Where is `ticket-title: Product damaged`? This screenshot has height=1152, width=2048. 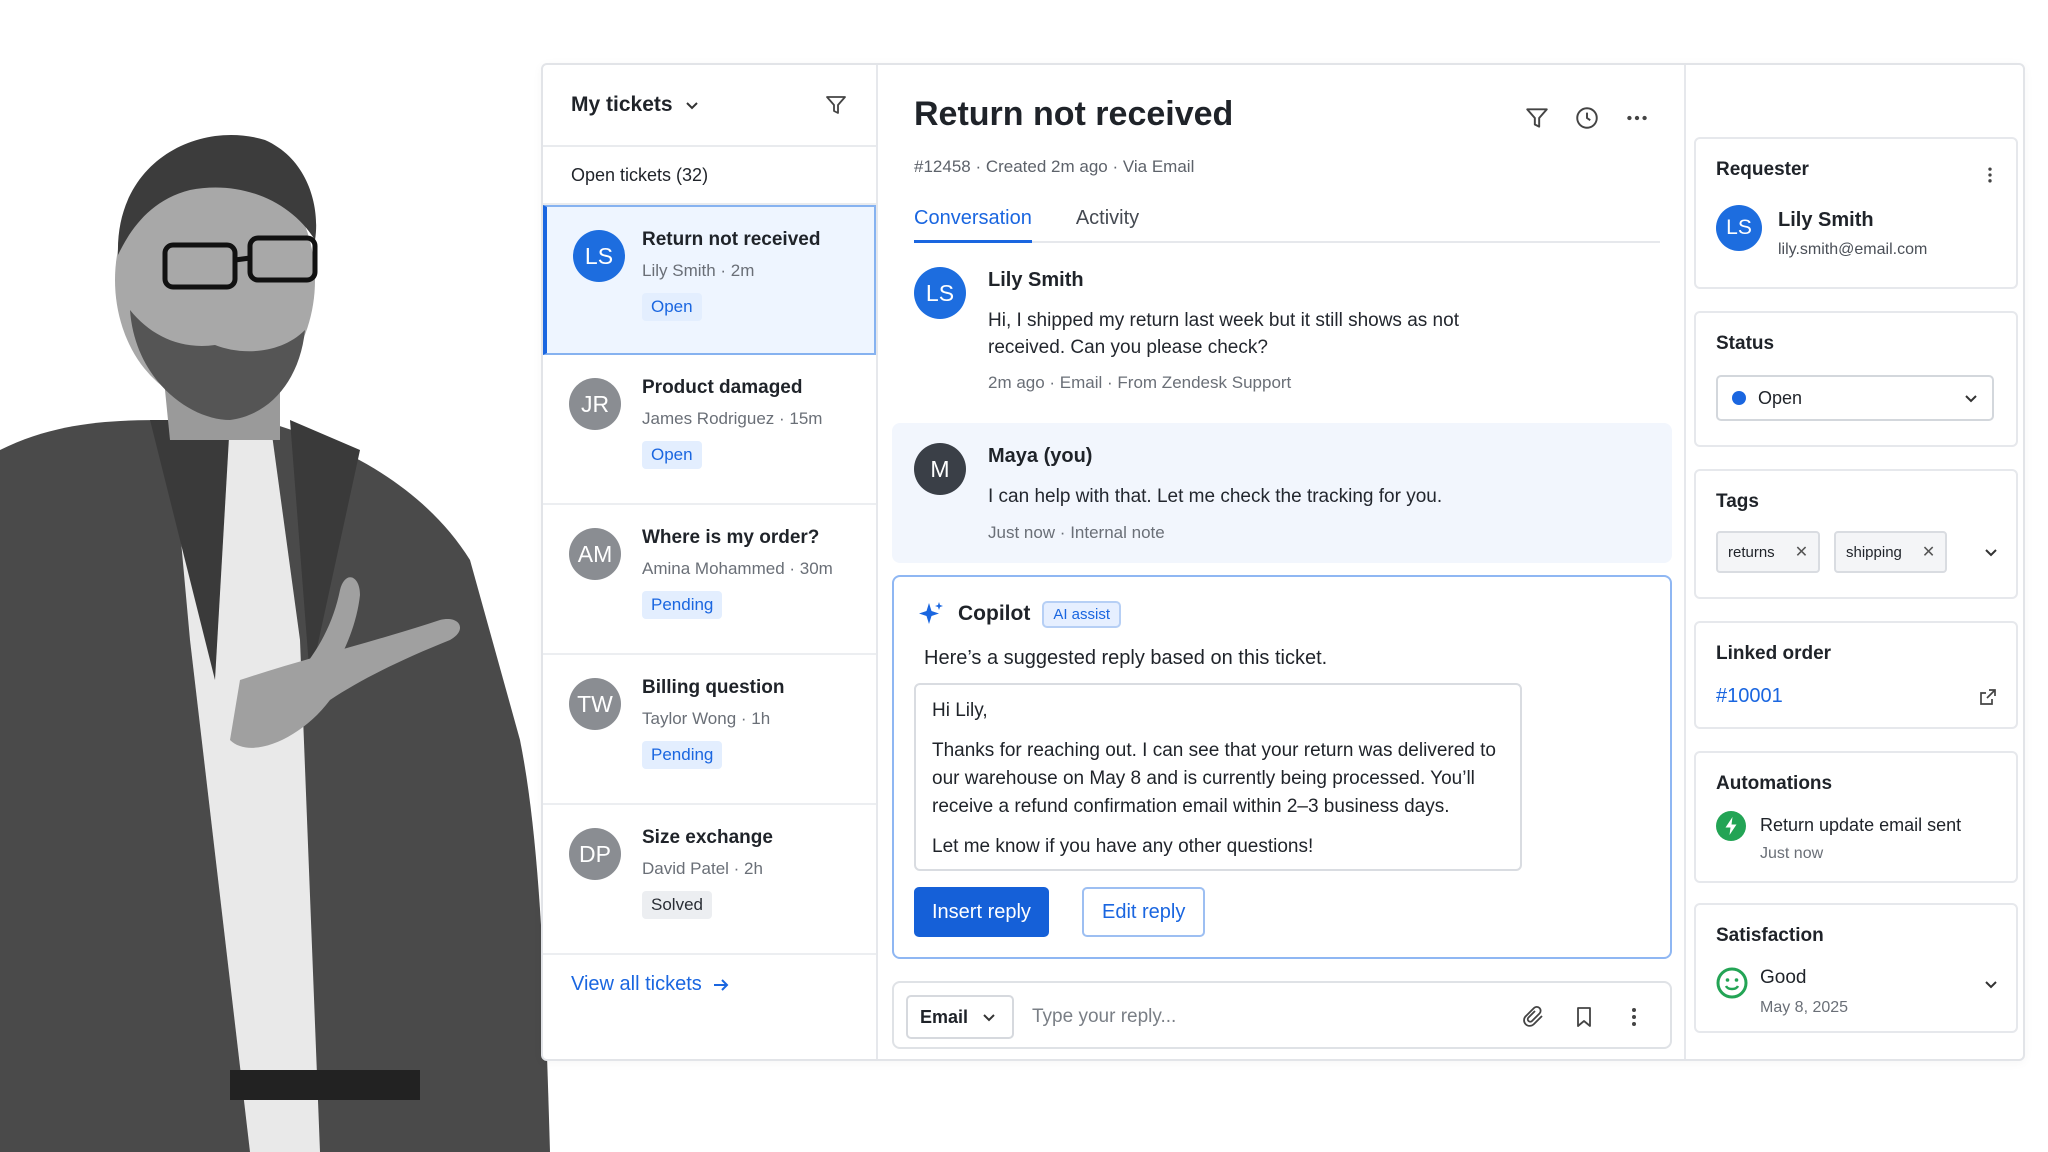 ticket-title: Product damaged is located at coordinates (722, 387).